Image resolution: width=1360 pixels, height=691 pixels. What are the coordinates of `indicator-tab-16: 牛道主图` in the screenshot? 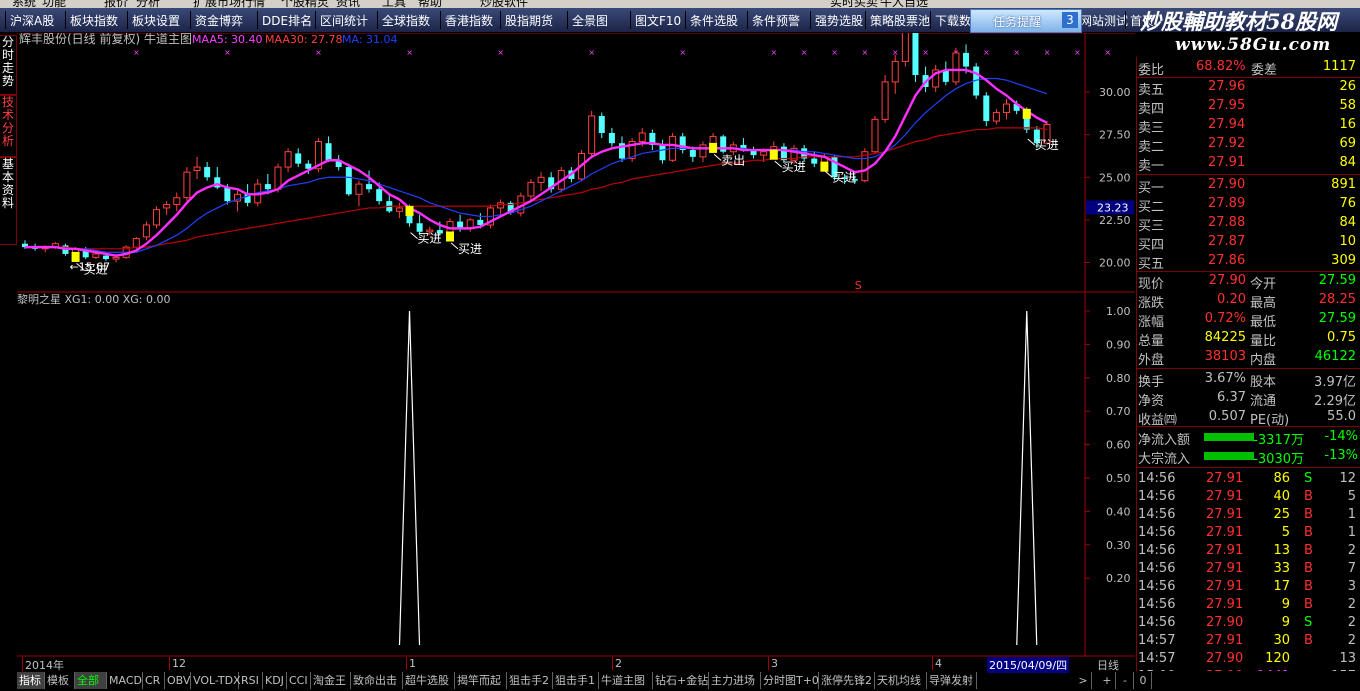 It's located at (626, 680).